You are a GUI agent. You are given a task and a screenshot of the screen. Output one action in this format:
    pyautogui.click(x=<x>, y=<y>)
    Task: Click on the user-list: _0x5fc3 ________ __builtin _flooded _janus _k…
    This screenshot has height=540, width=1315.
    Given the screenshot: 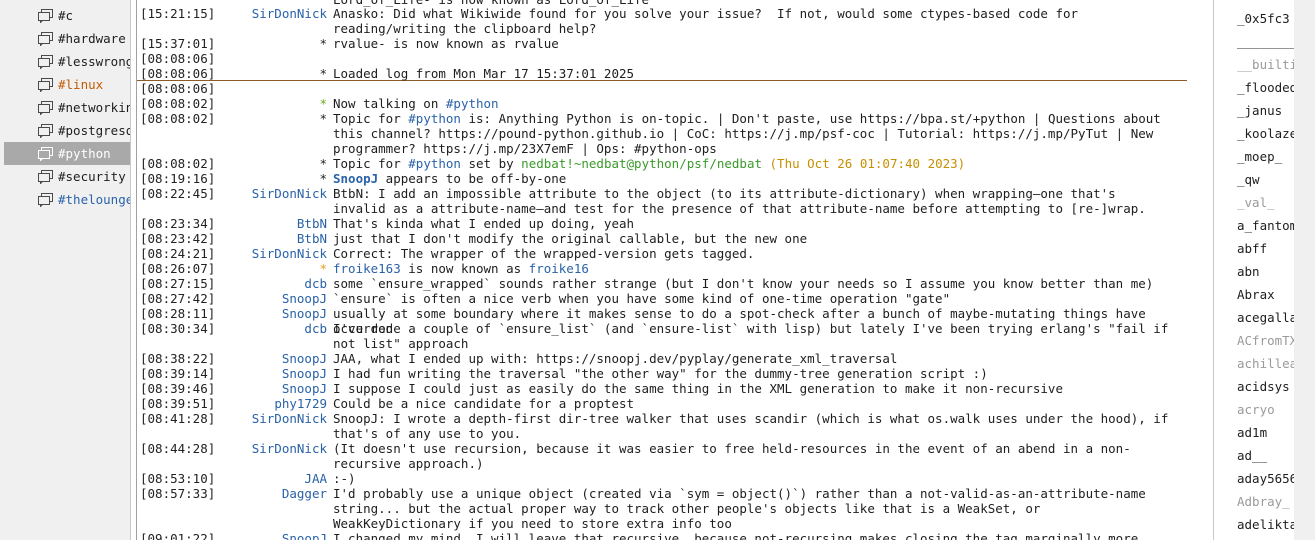 What is the action you would take?
    pyautogui.click(x=1254, y=270)
    